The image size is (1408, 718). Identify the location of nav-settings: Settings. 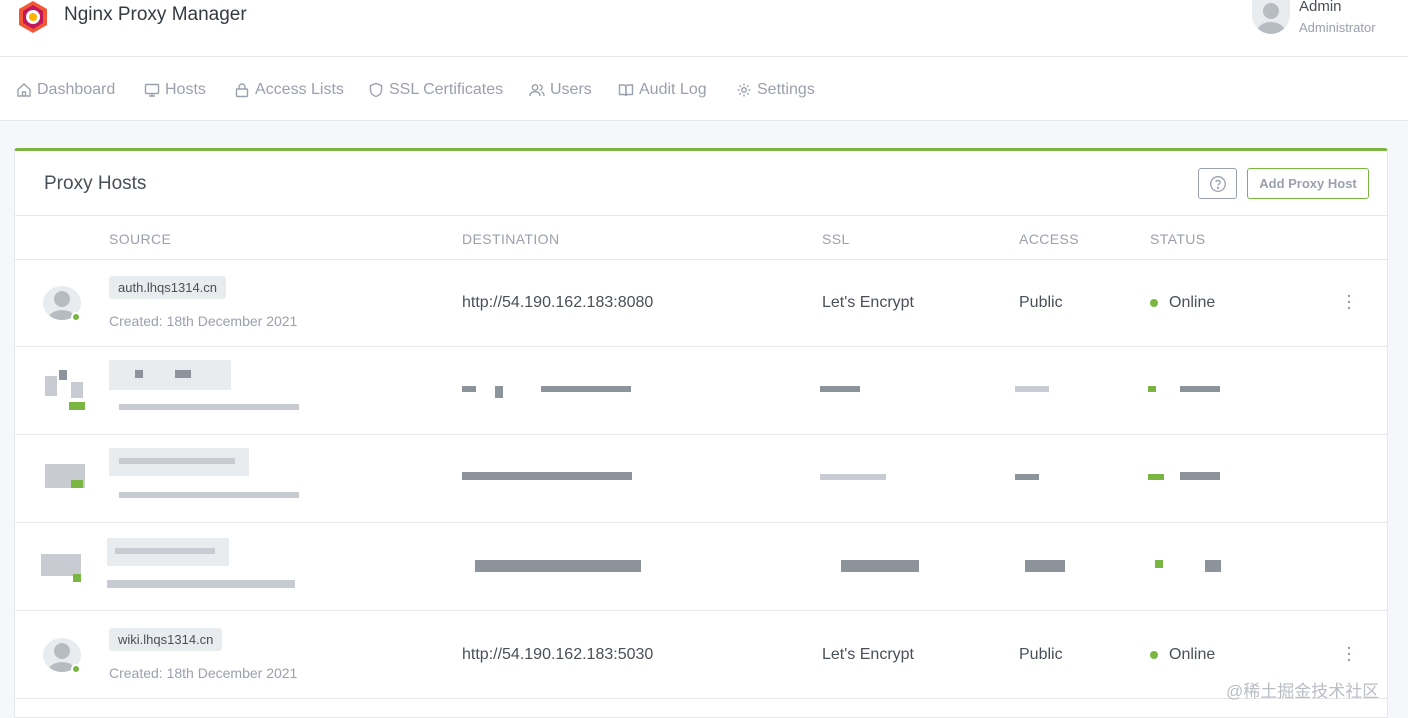
(775, 90).